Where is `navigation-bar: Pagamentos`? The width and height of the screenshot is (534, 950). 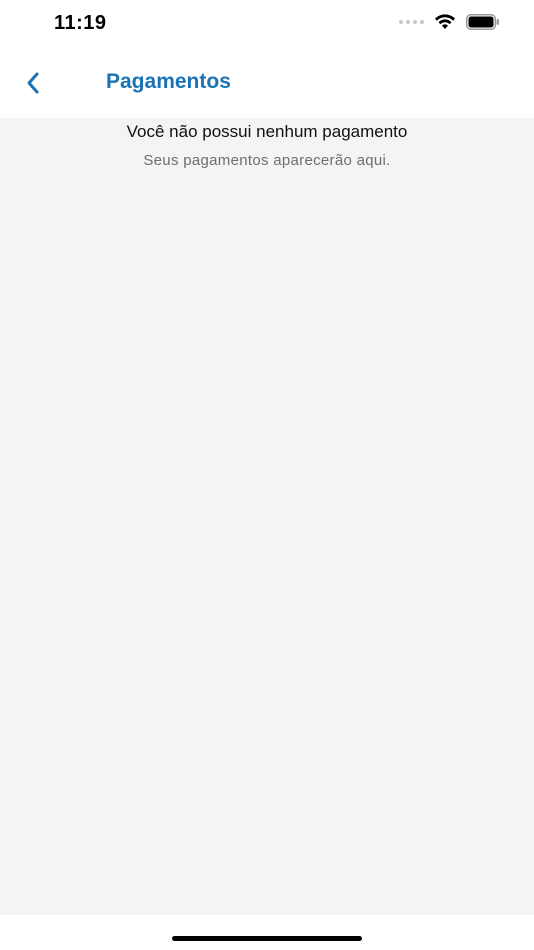 navigation-bar: Pagamentos is located at coordinates (267, 83).